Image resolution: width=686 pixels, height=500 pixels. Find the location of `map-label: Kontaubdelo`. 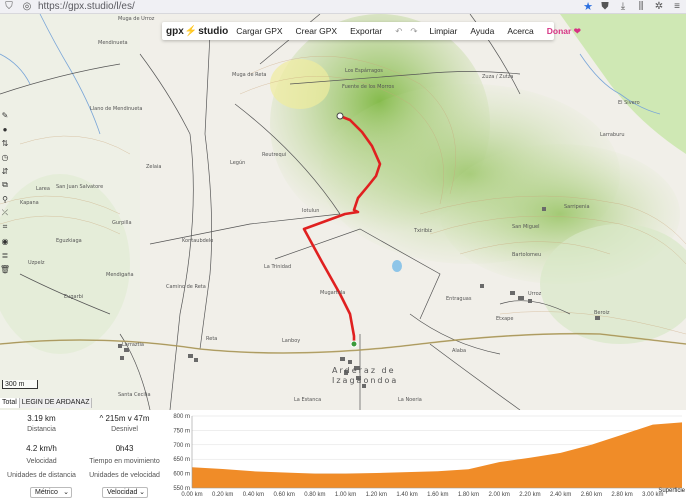

map-label: Kontaubdelo is located at coordinates (198, 241).